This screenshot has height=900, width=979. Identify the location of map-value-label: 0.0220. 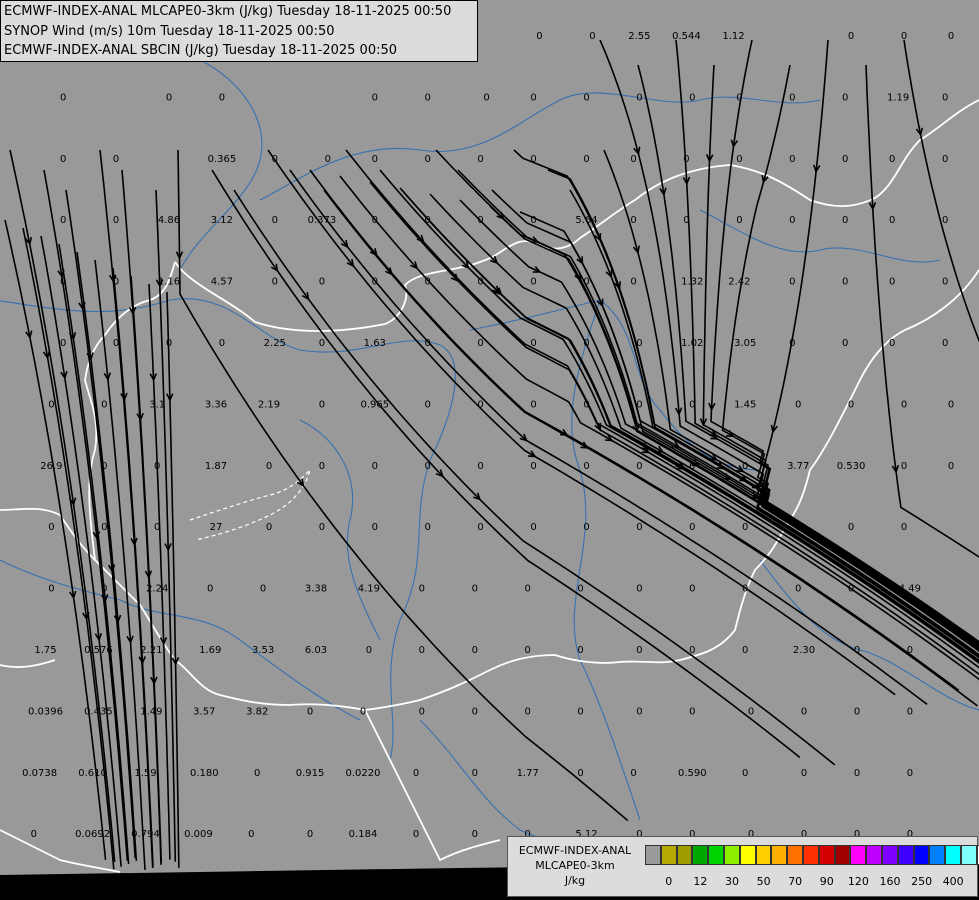
(363, 773).